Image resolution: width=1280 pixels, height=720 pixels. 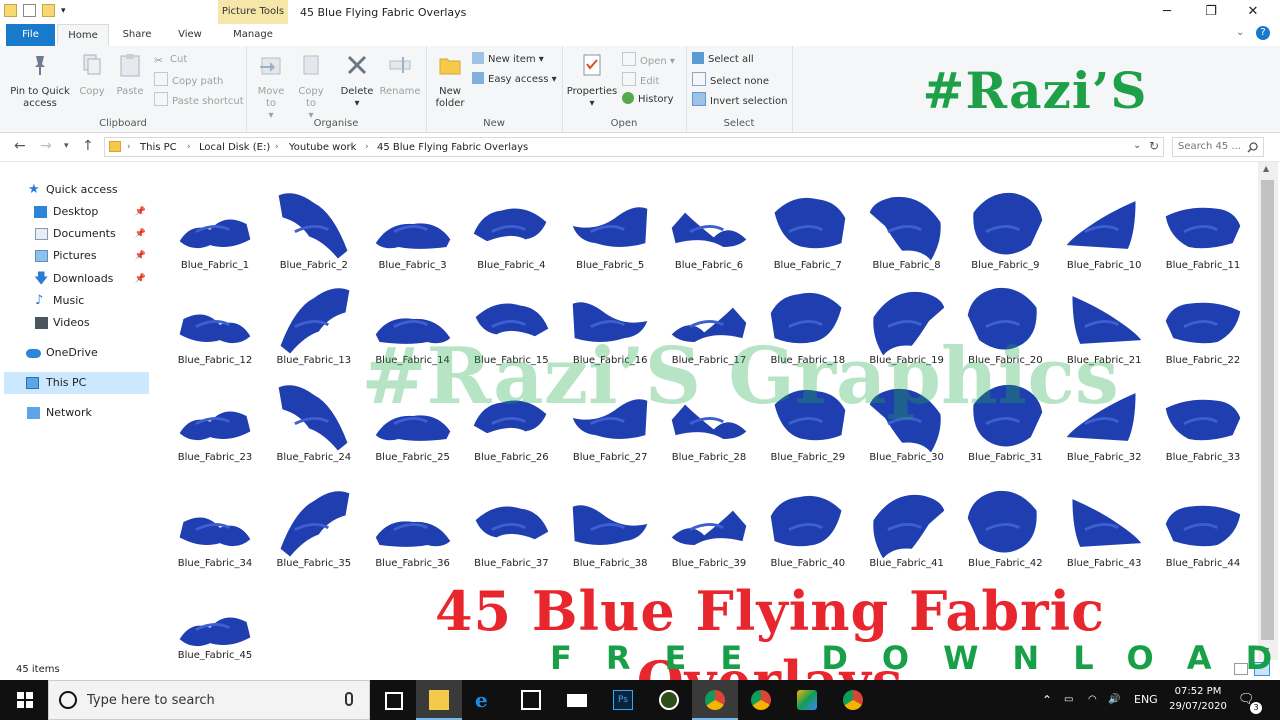 I want to click on taskbar-search-input: Type here to search, so click(x=151, y=700).